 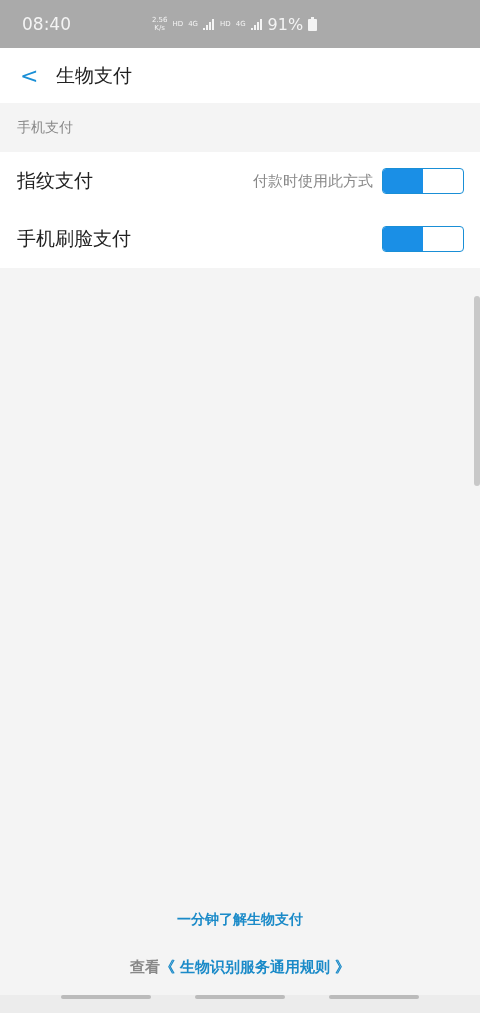 What do you see at coordinates (94, 75) in the screenshot?
I see `page-title: 生物支付` at bounding box center [94, 75].